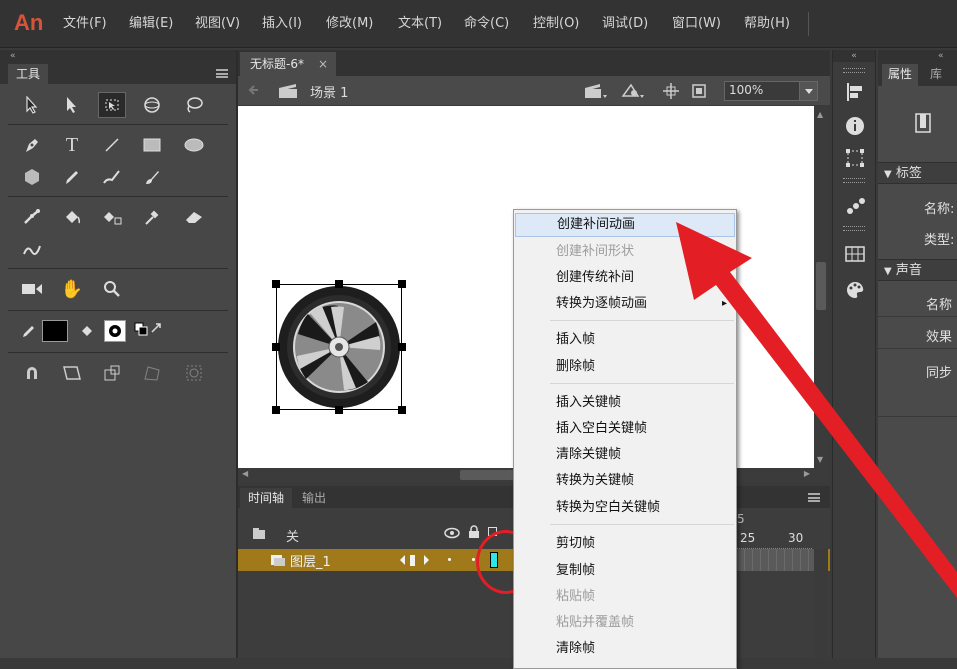  Describe the element at coordinates (820, 114) in the screenshot. I see `scroll-up-icon: ▲` at that location.